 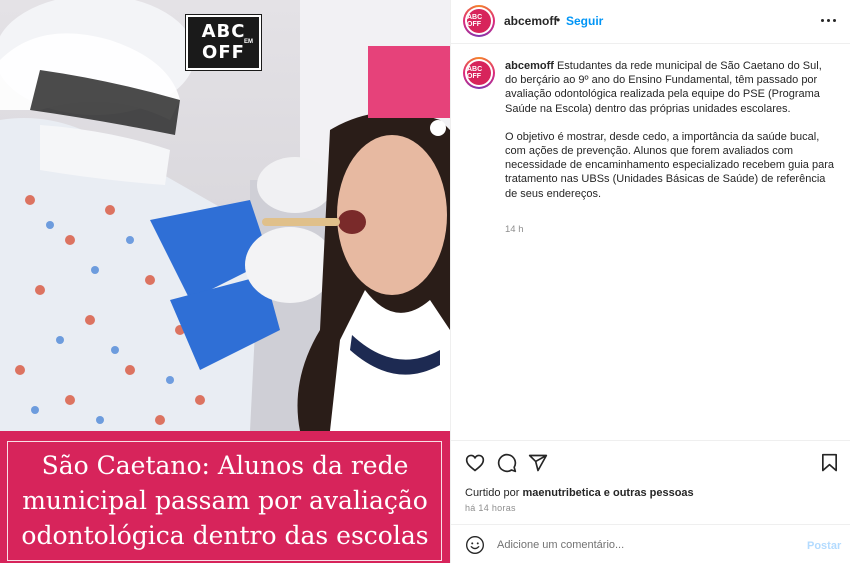 What do you see at coordinates (584, 21) in the screenshot?
I see `follow-button: Seguir` at bounding box center [584, 21].